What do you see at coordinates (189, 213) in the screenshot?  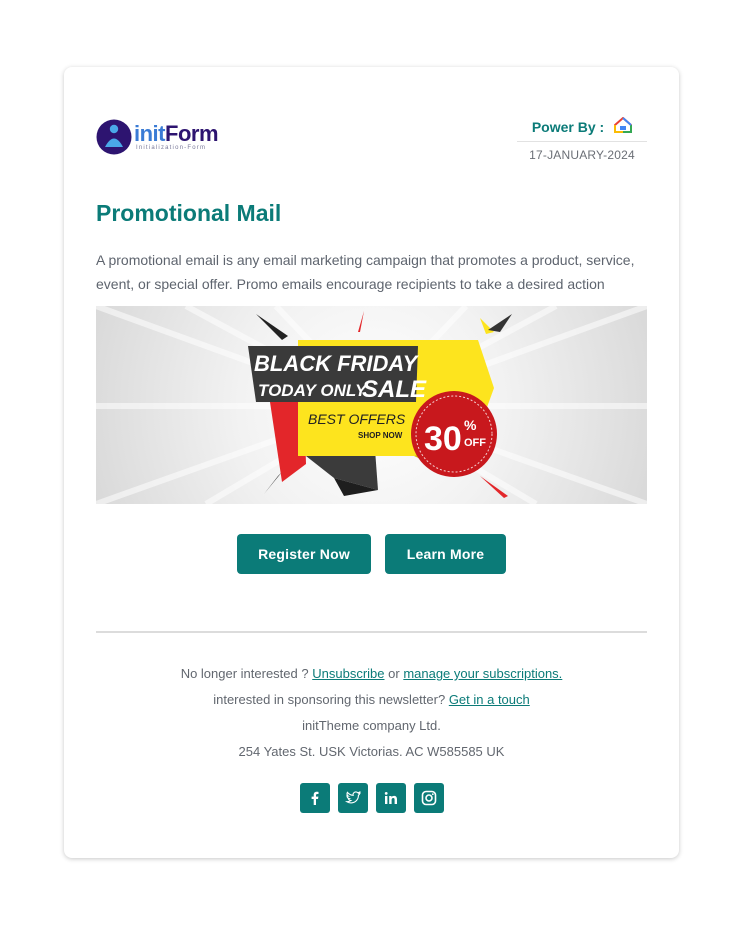 I see `page-title: Promotional Mail` at bounding box center [189, 213].